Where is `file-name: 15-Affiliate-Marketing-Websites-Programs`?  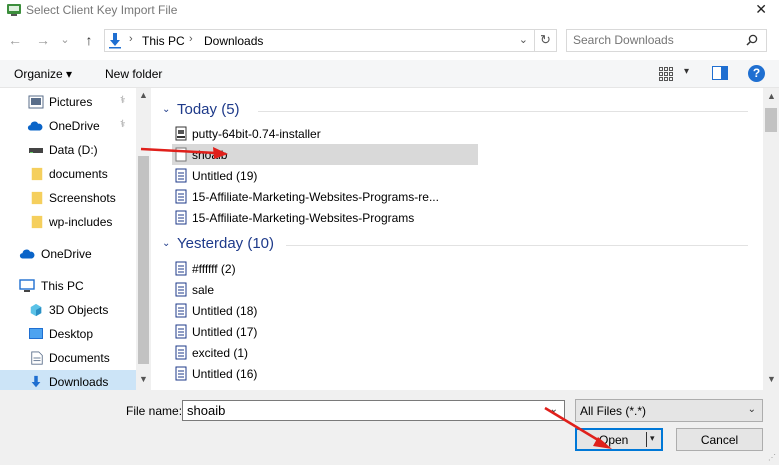
file-name: 15-Affiliate-Marketing-Websites-Programs is located at coordinates (303, 218).